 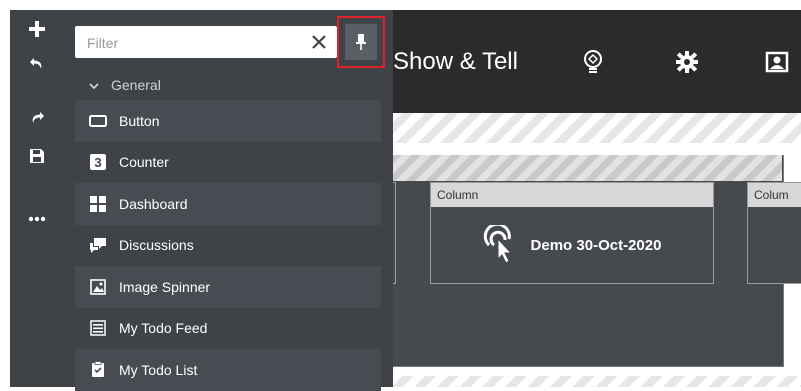 I want to click on chevron-down-icon, so click(x=94, y=85).